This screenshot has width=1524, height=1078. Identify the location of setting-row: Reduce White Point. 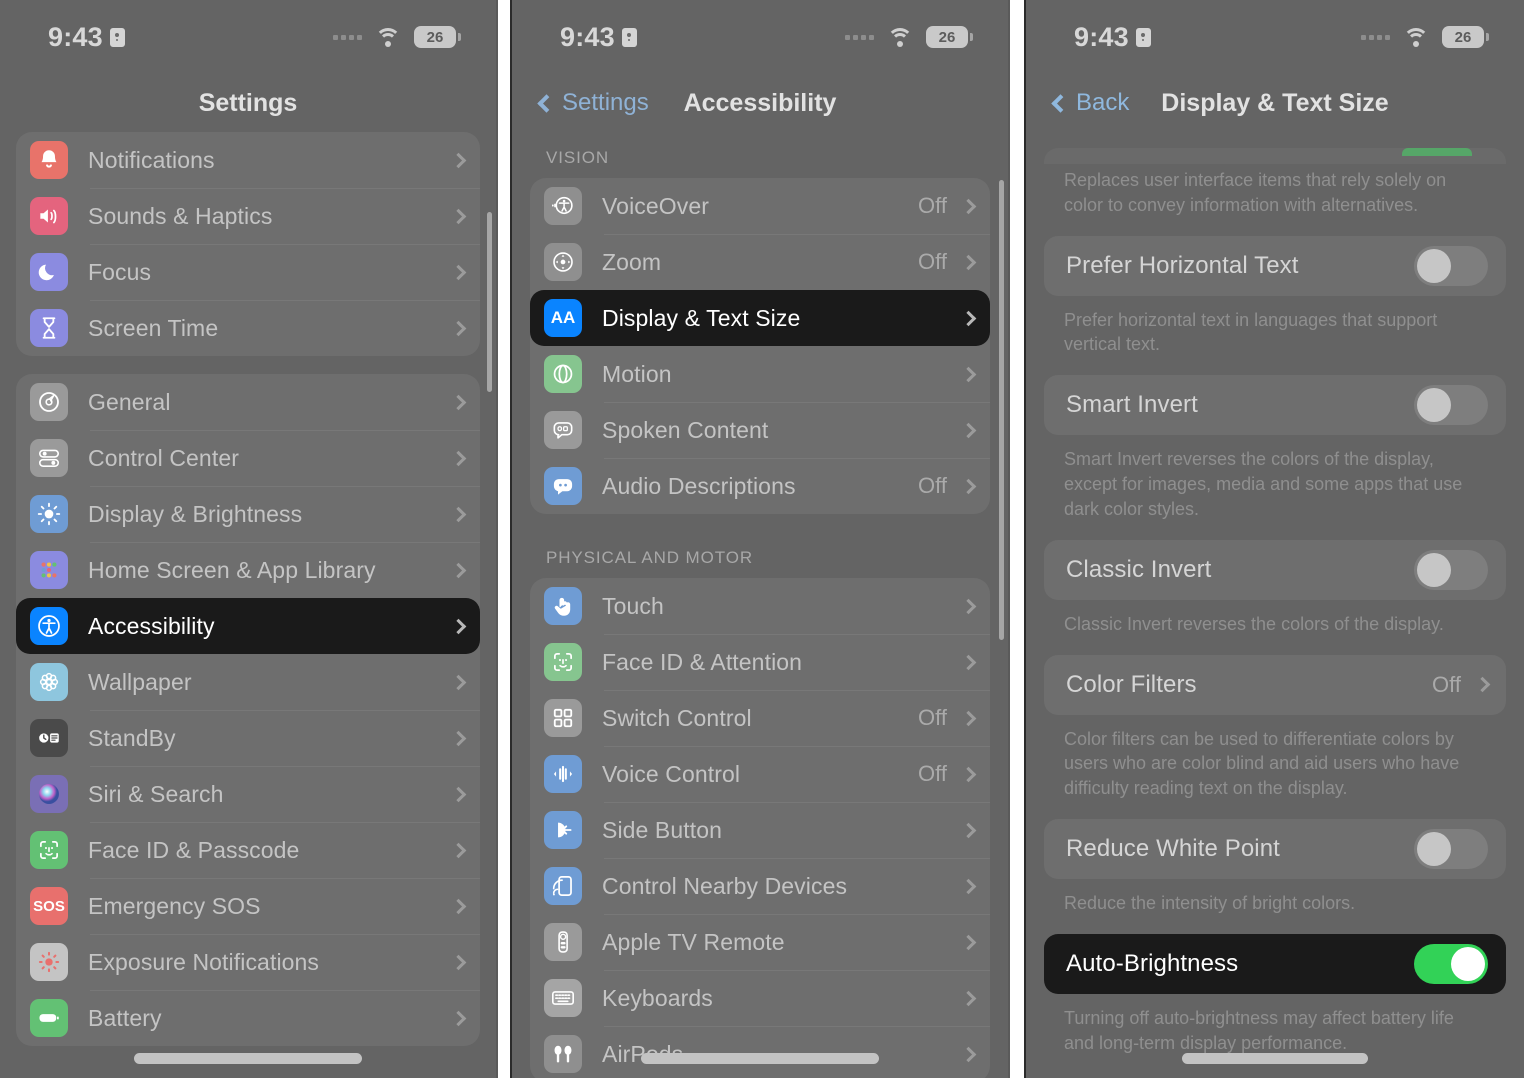
(1275, 849).